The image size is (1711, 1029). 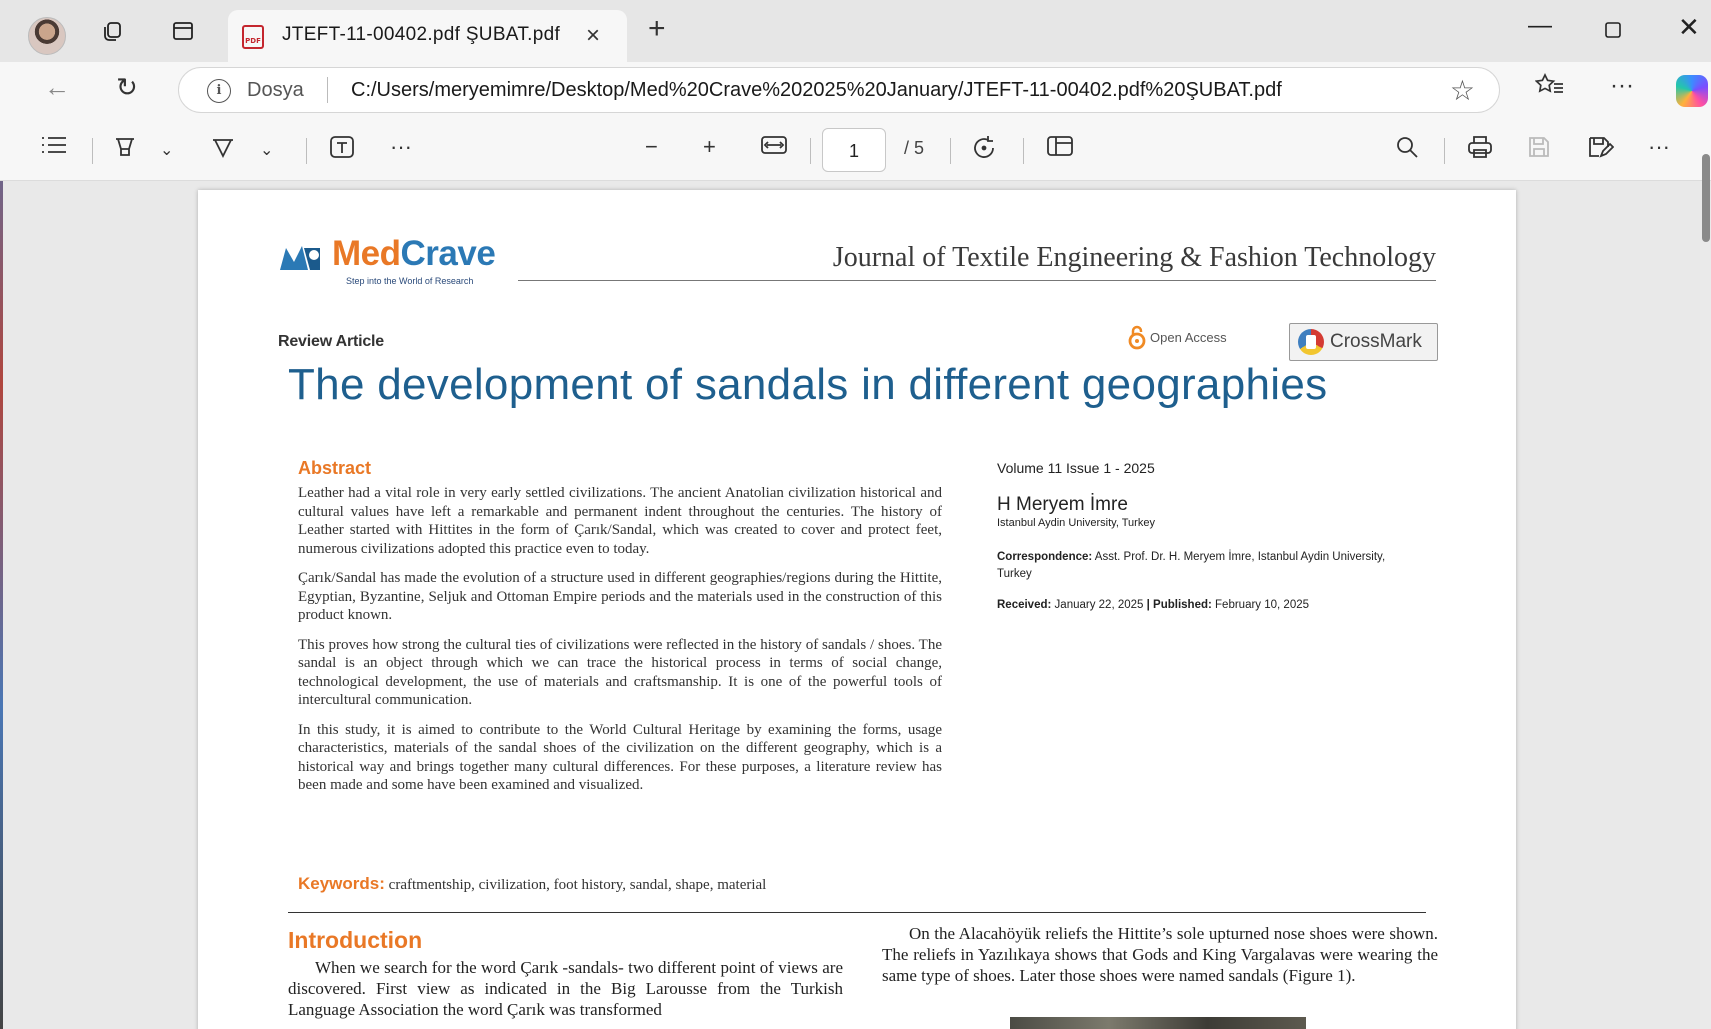 What do you see at coordinates (1076, 523) in the screenshot?
I see `author-affiliation: Istanbul Aydin University, Turkey` at bounding box center [1076, 523].